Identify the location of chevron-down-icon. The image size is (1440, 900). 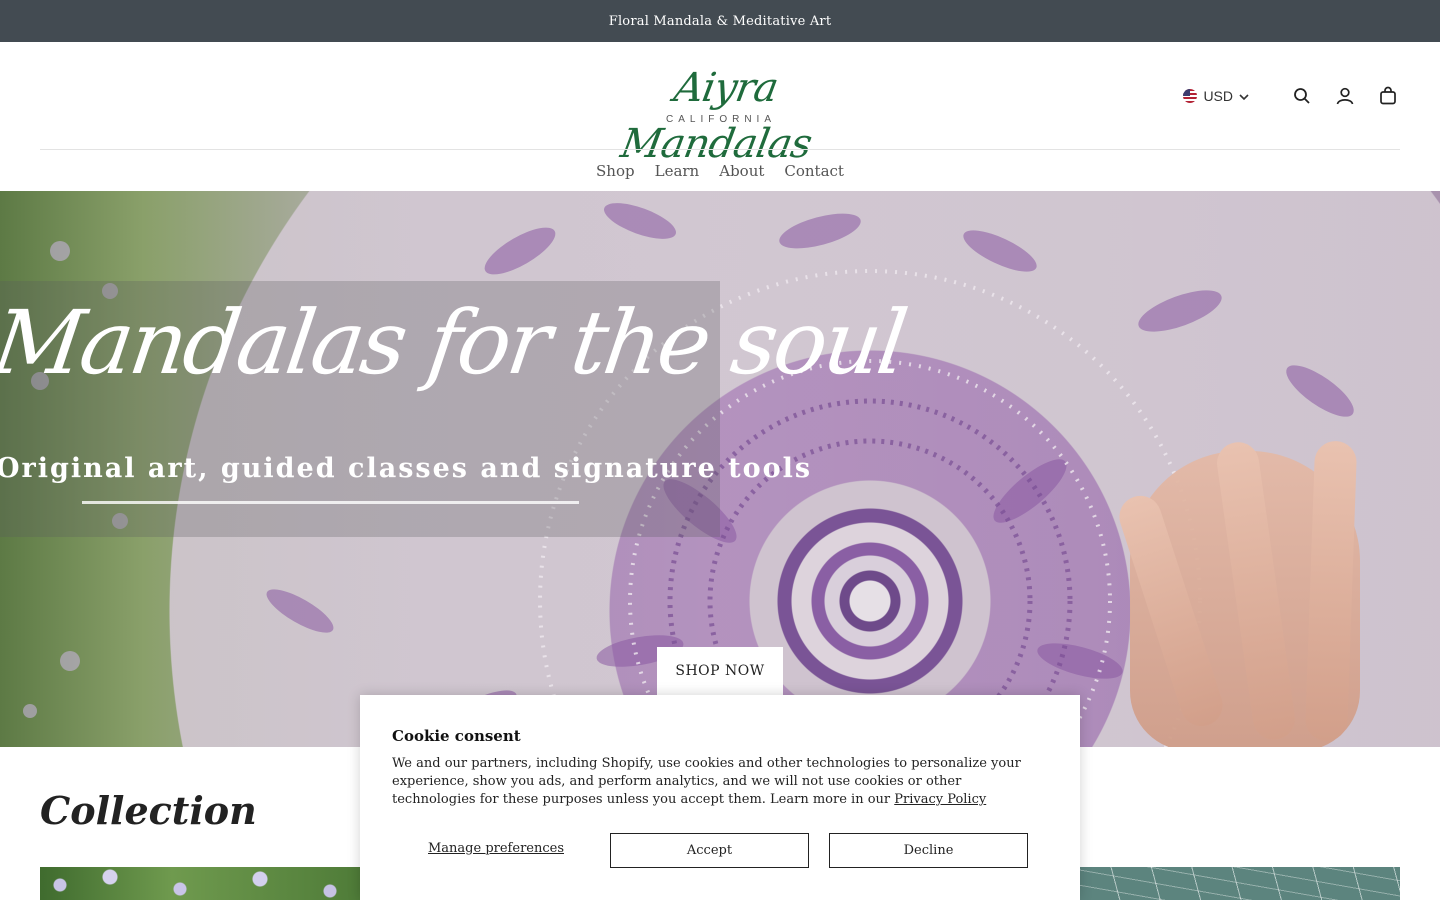
(1244, 96).